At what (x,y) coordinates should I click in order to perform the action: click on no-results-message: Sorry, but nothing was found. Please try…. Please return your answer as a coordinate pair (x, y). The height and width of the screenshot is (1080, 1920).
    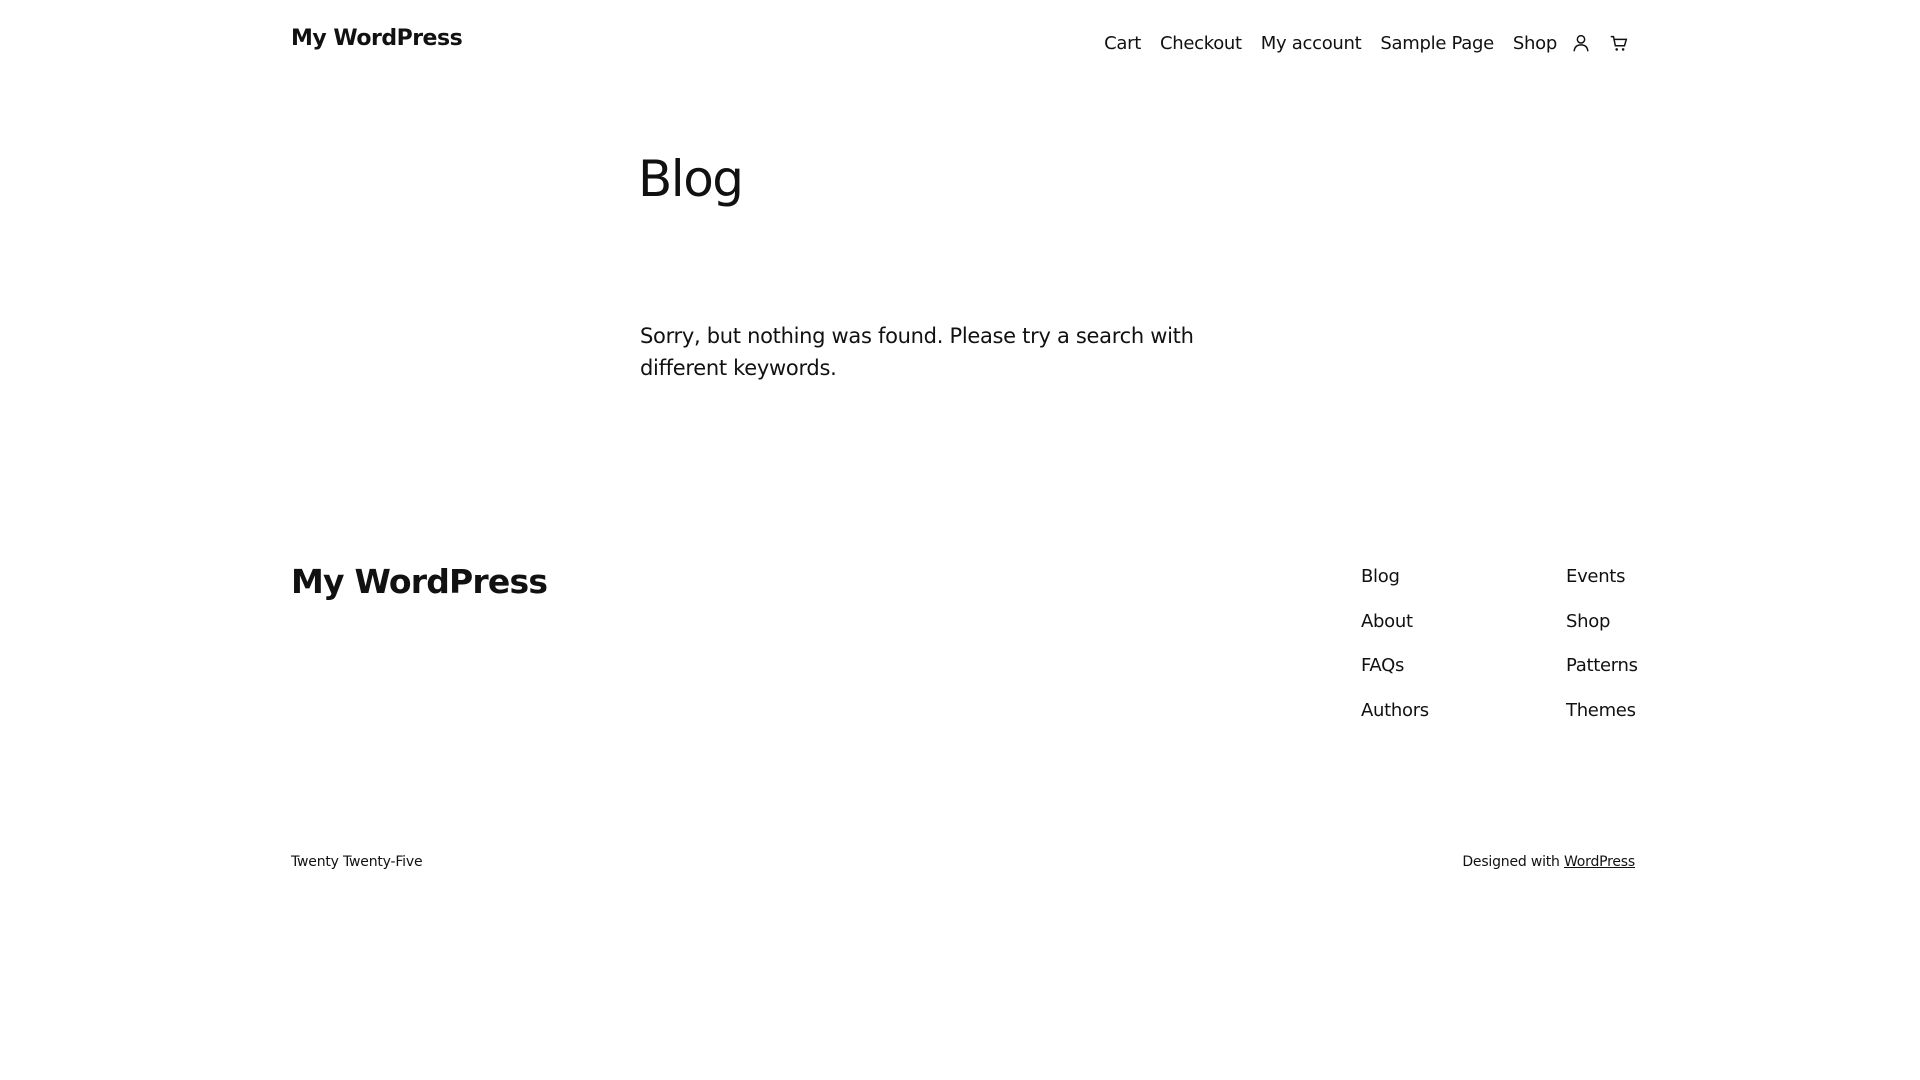
    Looking at the image, I should click on (917, 352).